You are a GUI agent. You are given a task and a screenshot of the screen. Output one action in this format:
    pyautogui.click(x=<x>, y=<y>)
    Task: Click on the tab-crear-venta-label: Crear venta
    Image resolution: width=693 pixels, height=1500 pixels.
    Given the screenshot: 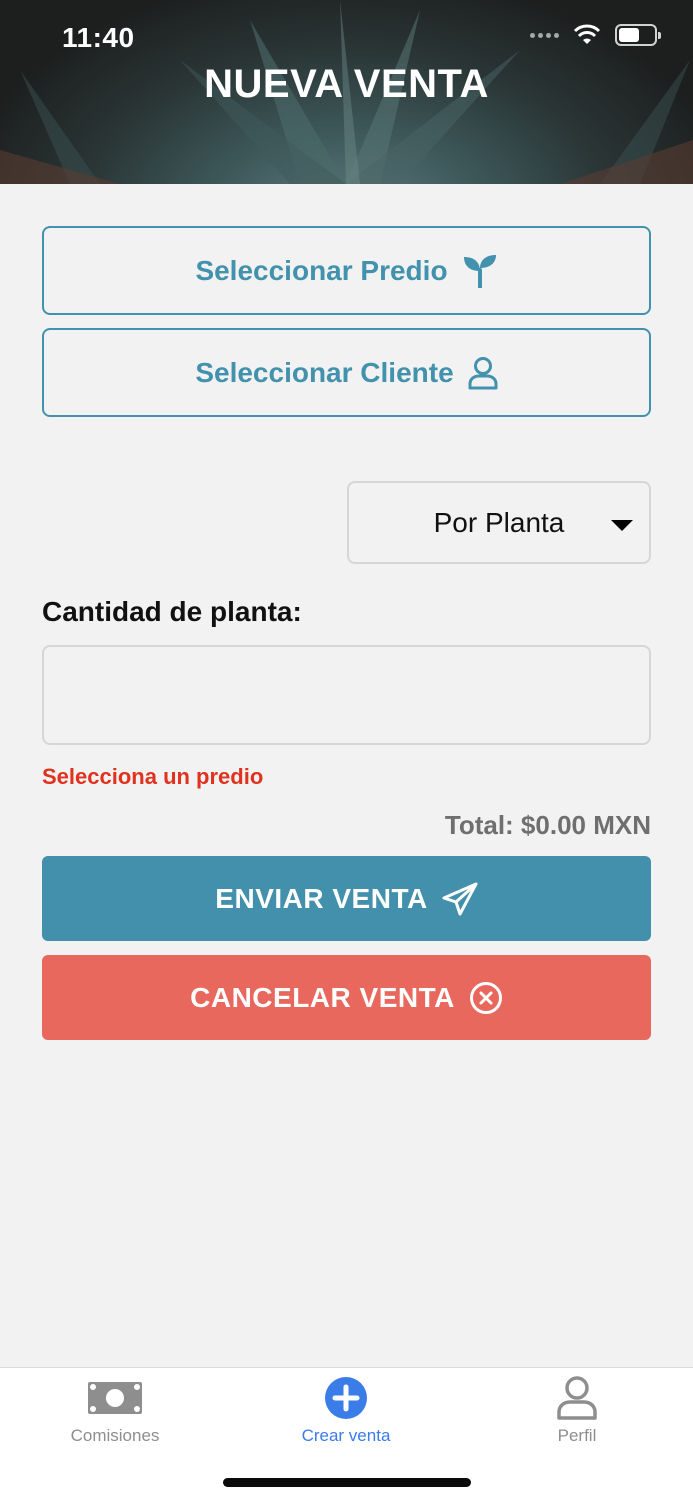 What is the action you would take?
    pyautogui.click(x=346, y=1435)
    